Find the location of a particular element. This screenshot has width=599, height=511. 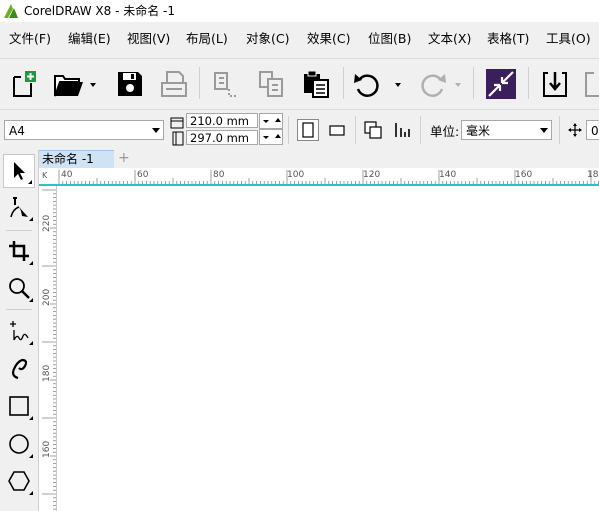

menu-table: 表格(T) is located at coordinates (508, 39).